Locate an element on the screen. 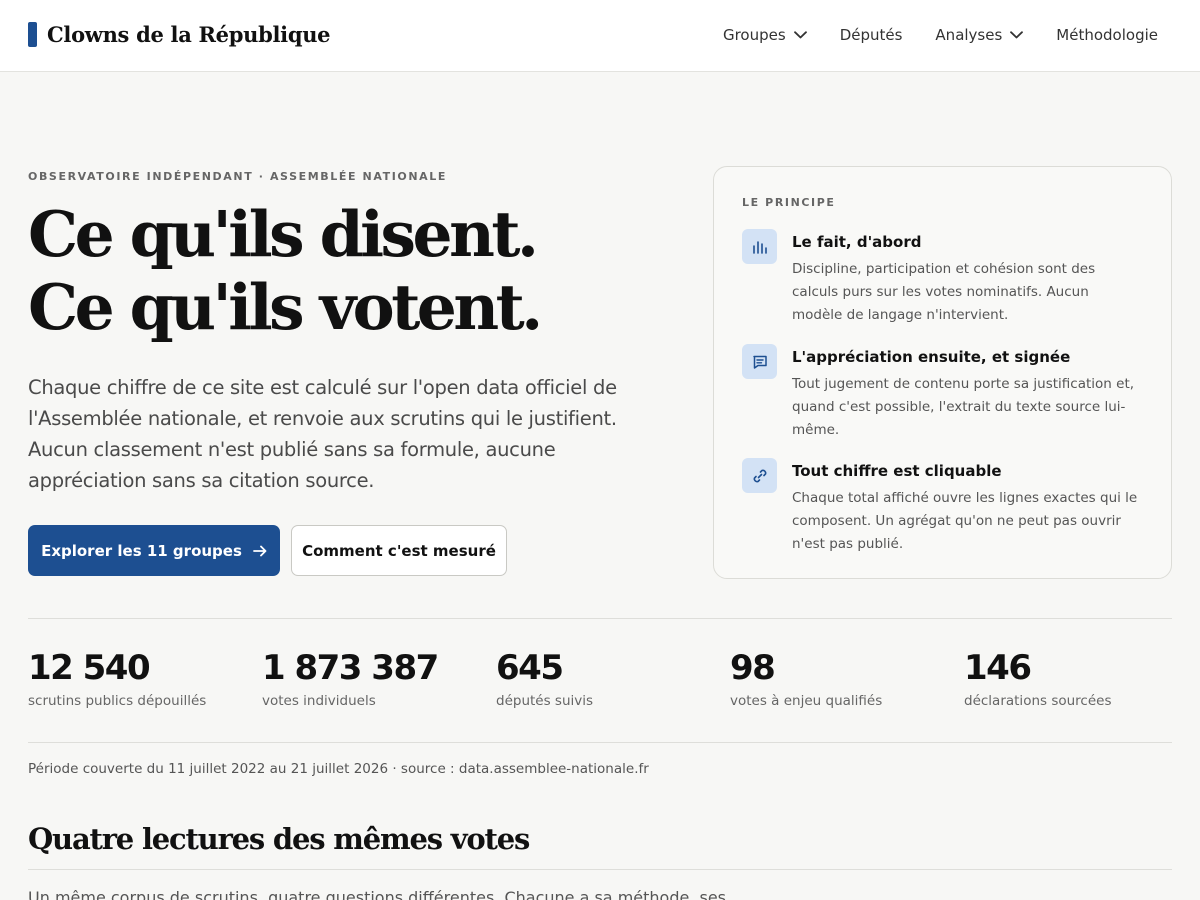  stat-enjeu: 98 votes à enjeu qualifiés is located at coordinates (845, 678).